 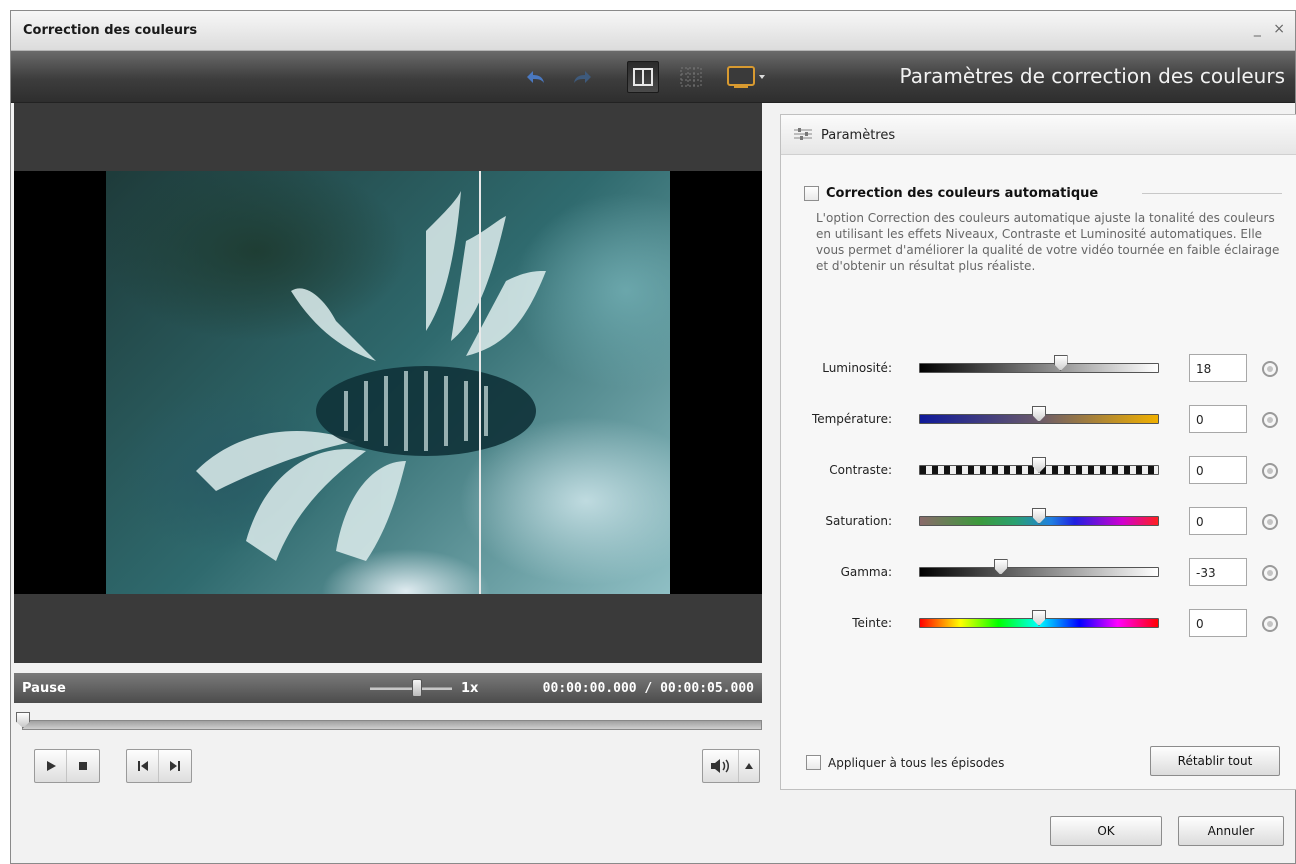 What do you see at coordinates (371, 376) in the screenshot?
I see `lionfish-image` at bounding box center [371, 376].